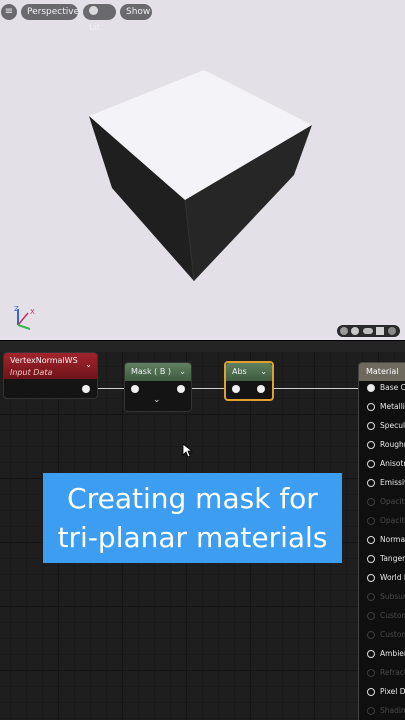 The width and height of the screenshot is (405, 720). Describe the element at coordinates (151, 371) in the screenshot. I see `mask-node-title: Mask ( B )` at that location.